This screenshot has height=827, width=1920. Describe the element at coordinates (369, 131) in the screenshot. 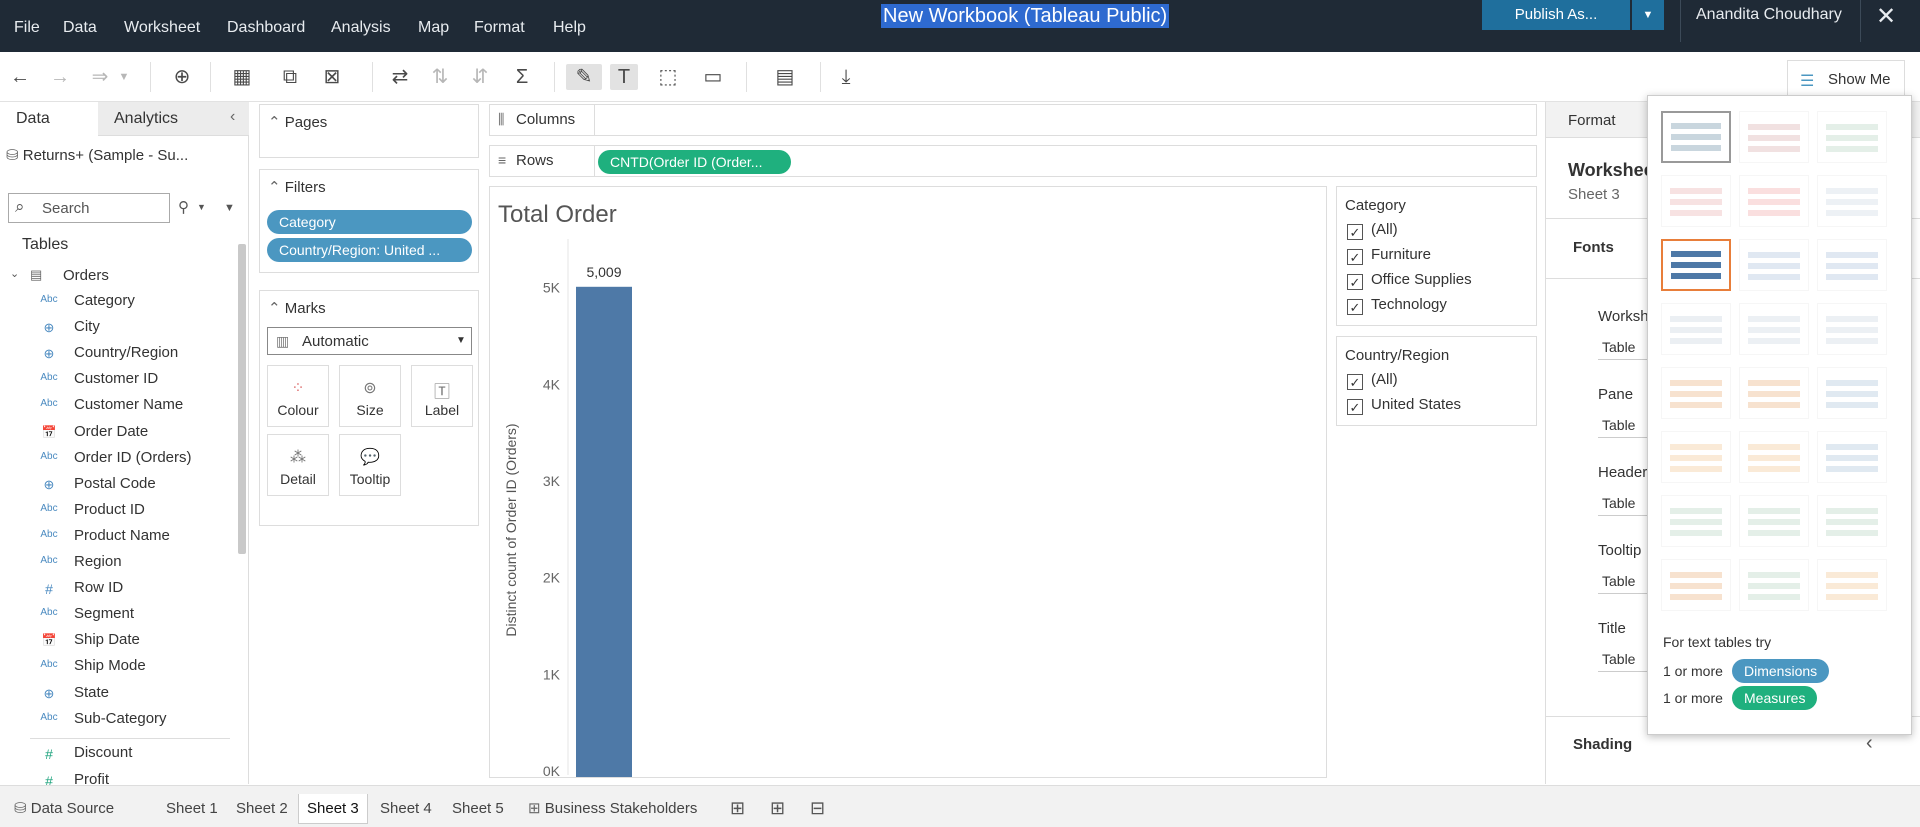

I see `pages-shelf: ⌃ Pages` at that location.